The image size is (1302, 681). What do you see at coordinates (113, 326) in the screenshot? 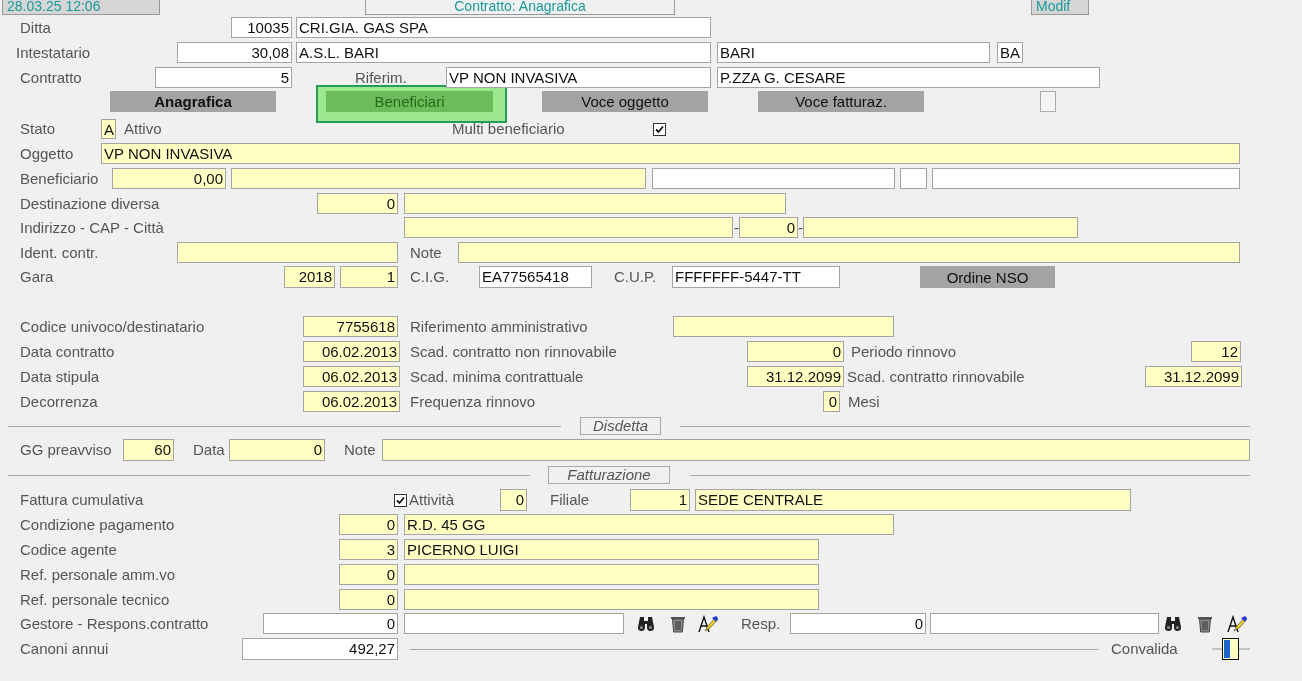
I see `field-label: Codice univoco/destinatario` at bounding box center [113, 326].